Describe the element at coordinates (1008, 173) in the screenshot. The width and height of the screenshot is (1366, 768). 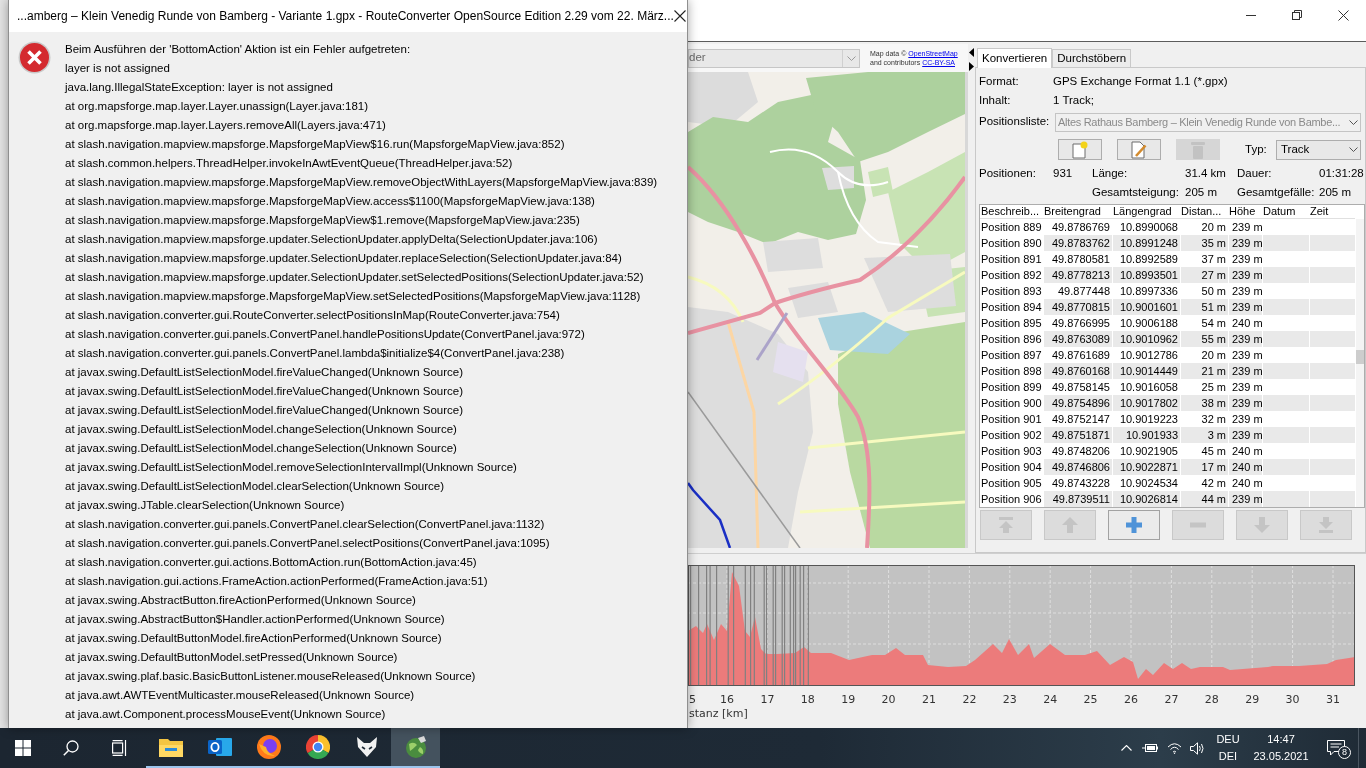
I see `stat-label: Positionen:` at that location.